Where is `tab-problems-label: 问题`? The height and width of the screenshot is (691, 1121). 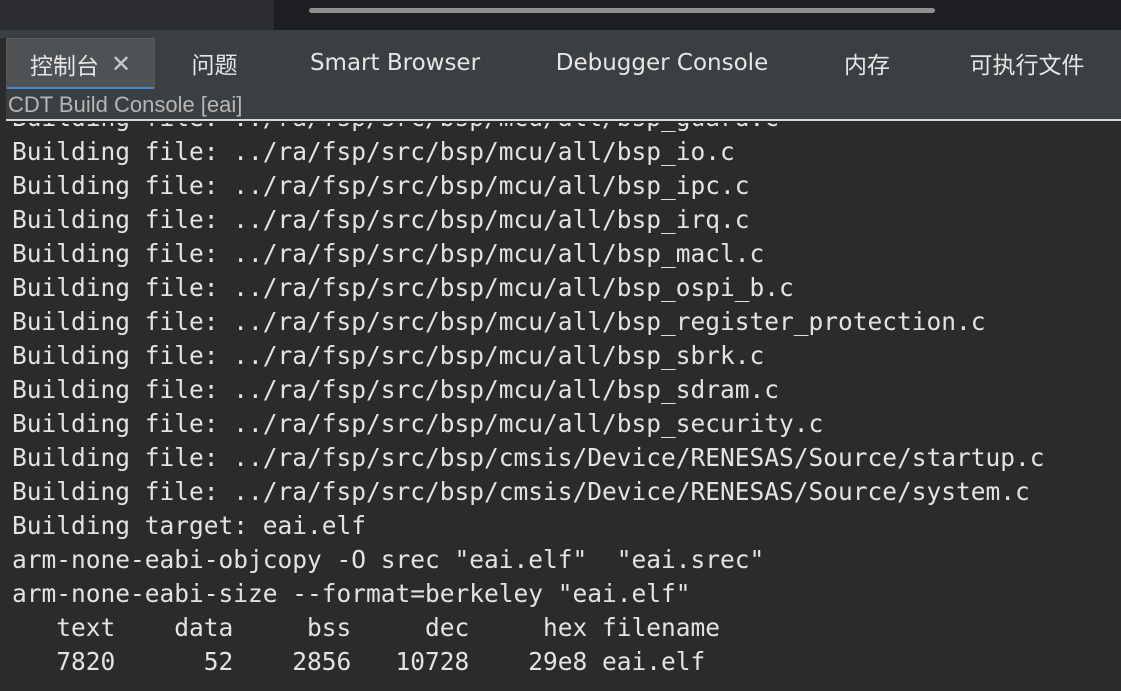
tab-problems-label: 问题 is located at coordinates (214, 66).